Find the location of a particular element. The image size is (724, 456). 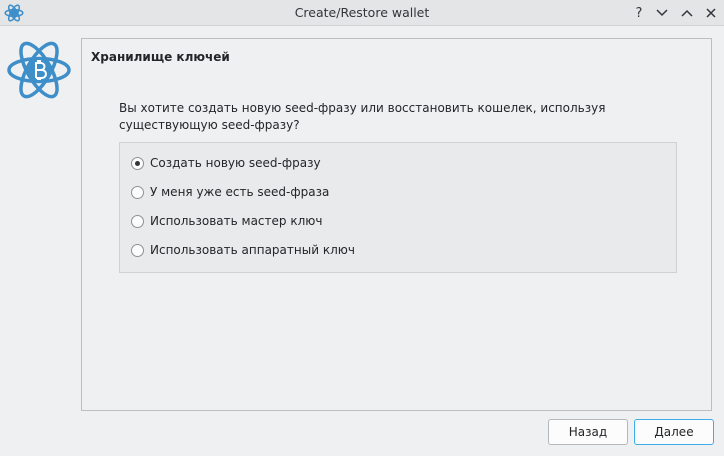

close-icon is located at coordinates (711, 13).